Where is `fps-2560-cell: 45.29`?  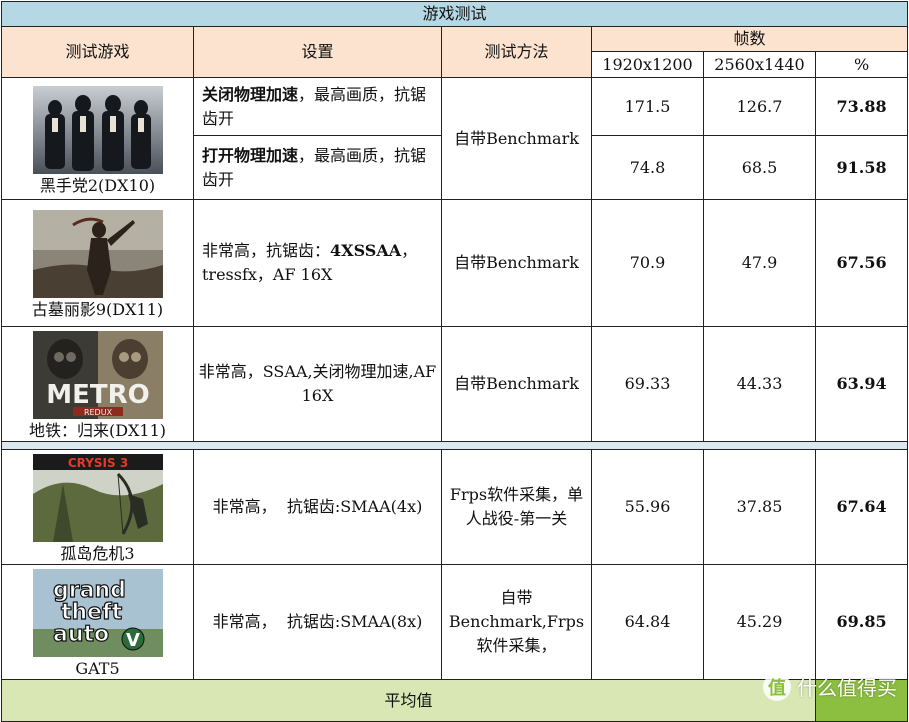
fps-2560-cell: 45.29 is located at coordinates (759, 622).